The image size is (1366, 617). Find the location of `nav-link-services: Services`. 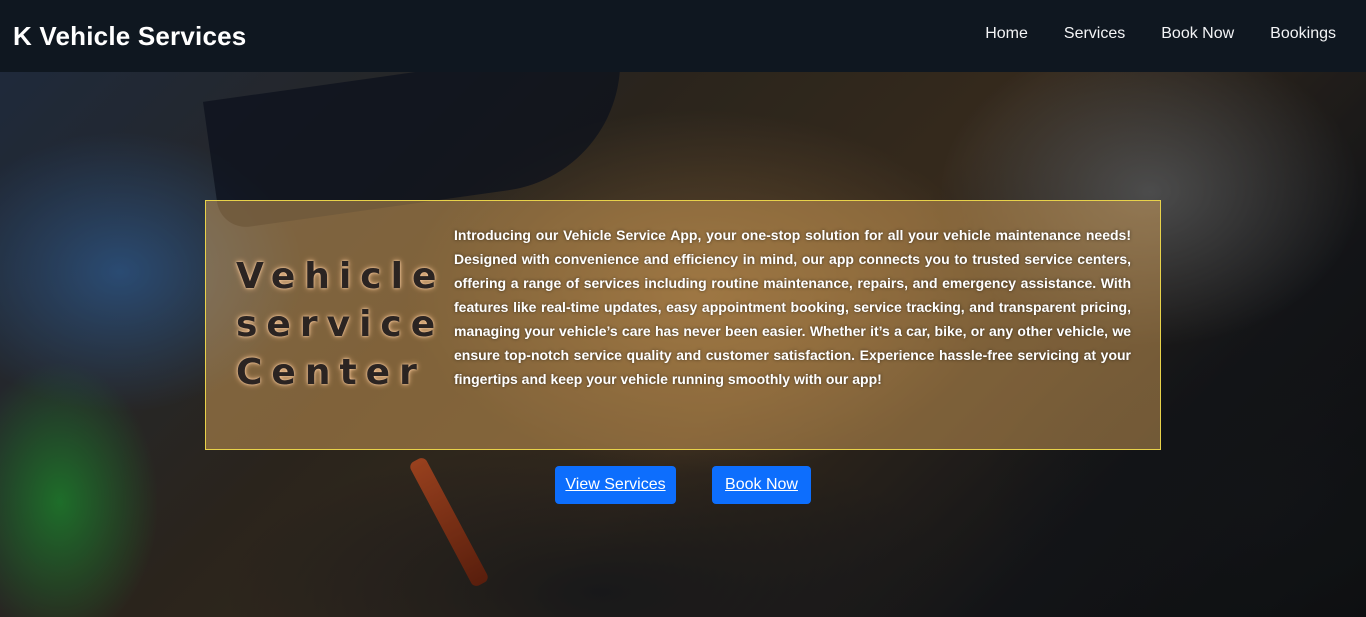

nav-link-services: Services is located at coordinates (1094, 34).